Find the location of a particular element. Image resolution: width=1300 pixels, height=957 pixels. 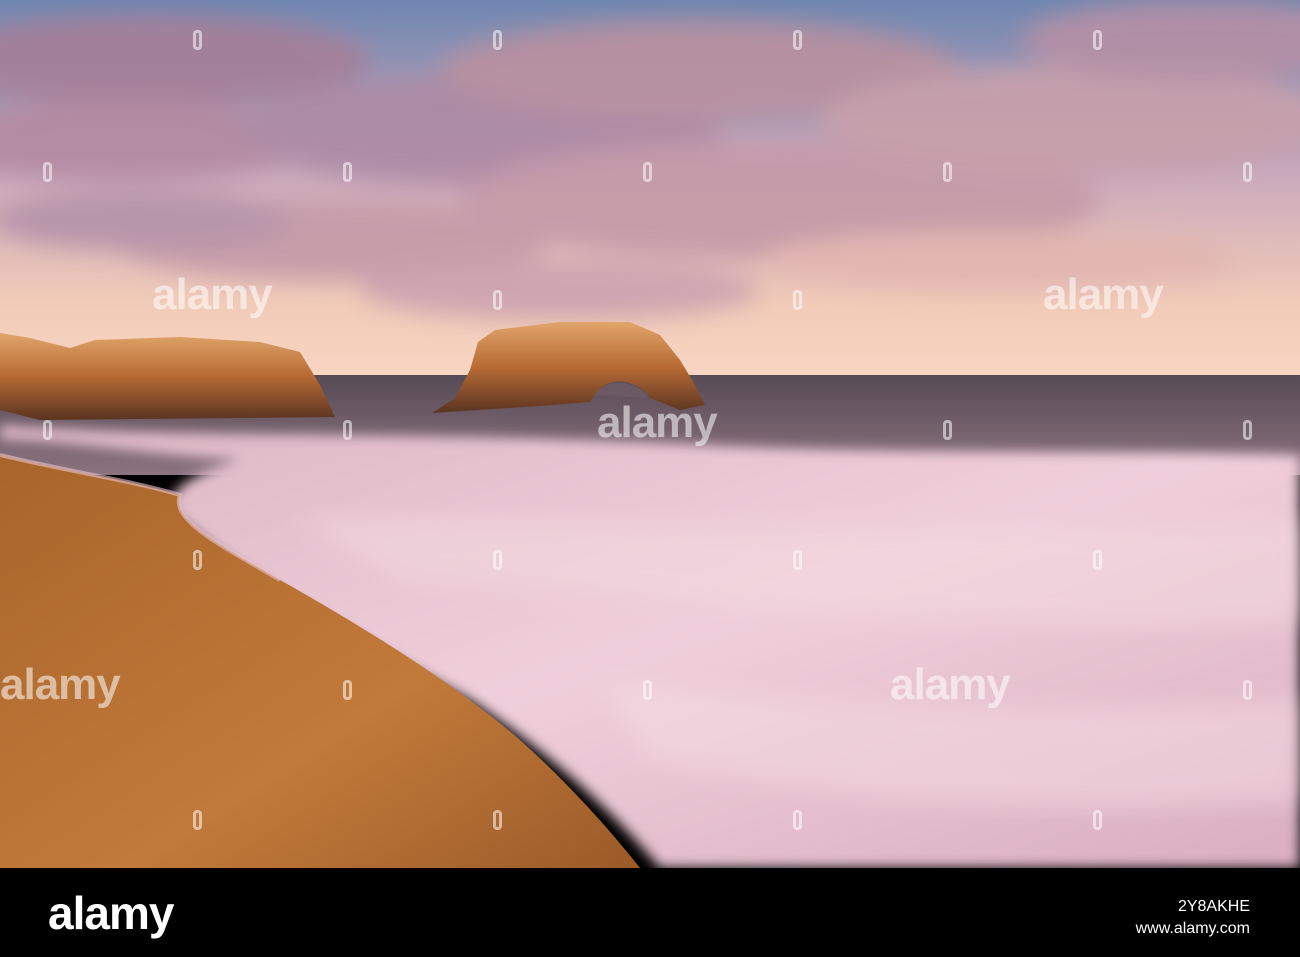

image-id: 2Y8AKHE is located at coordinates (1213, 906).